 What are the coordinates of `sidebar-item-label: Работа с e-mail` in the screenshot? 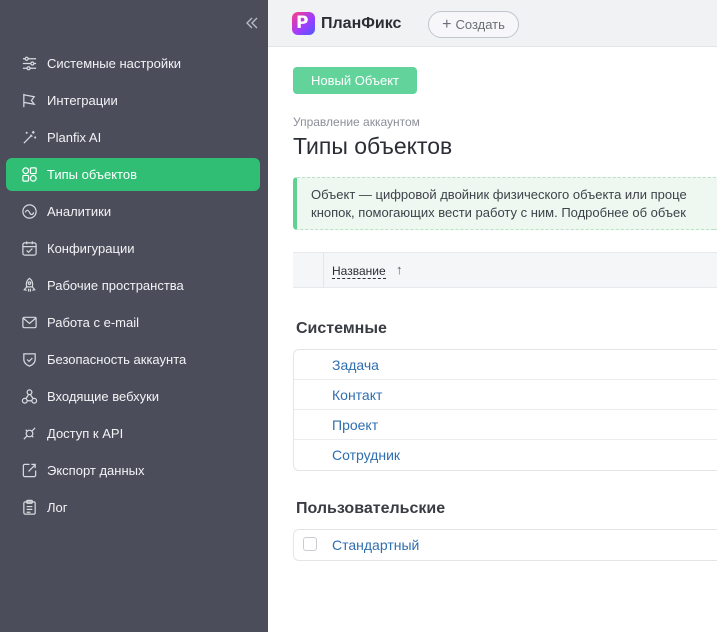 It's located at (93, 322).